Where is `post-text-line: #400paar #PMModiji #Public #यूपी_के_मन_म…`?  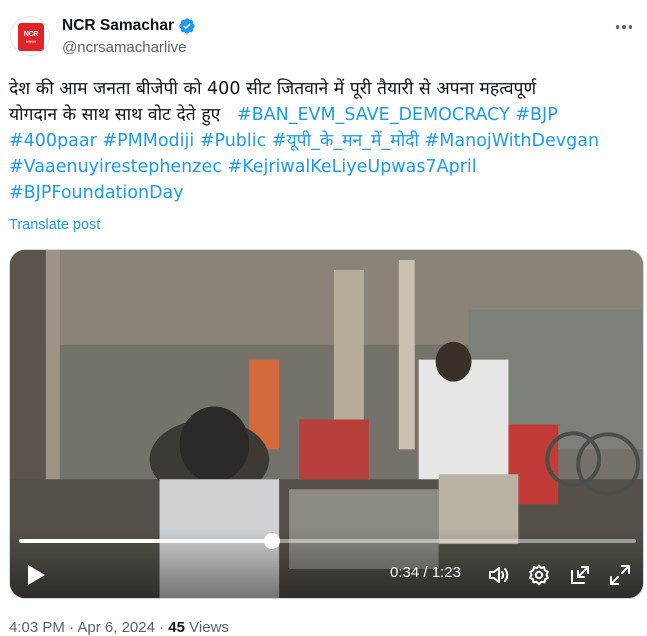
post-text-line: #400paar #PMModiji #Public #यूपी_के_मन_म… is located at coordinates (321, 141).